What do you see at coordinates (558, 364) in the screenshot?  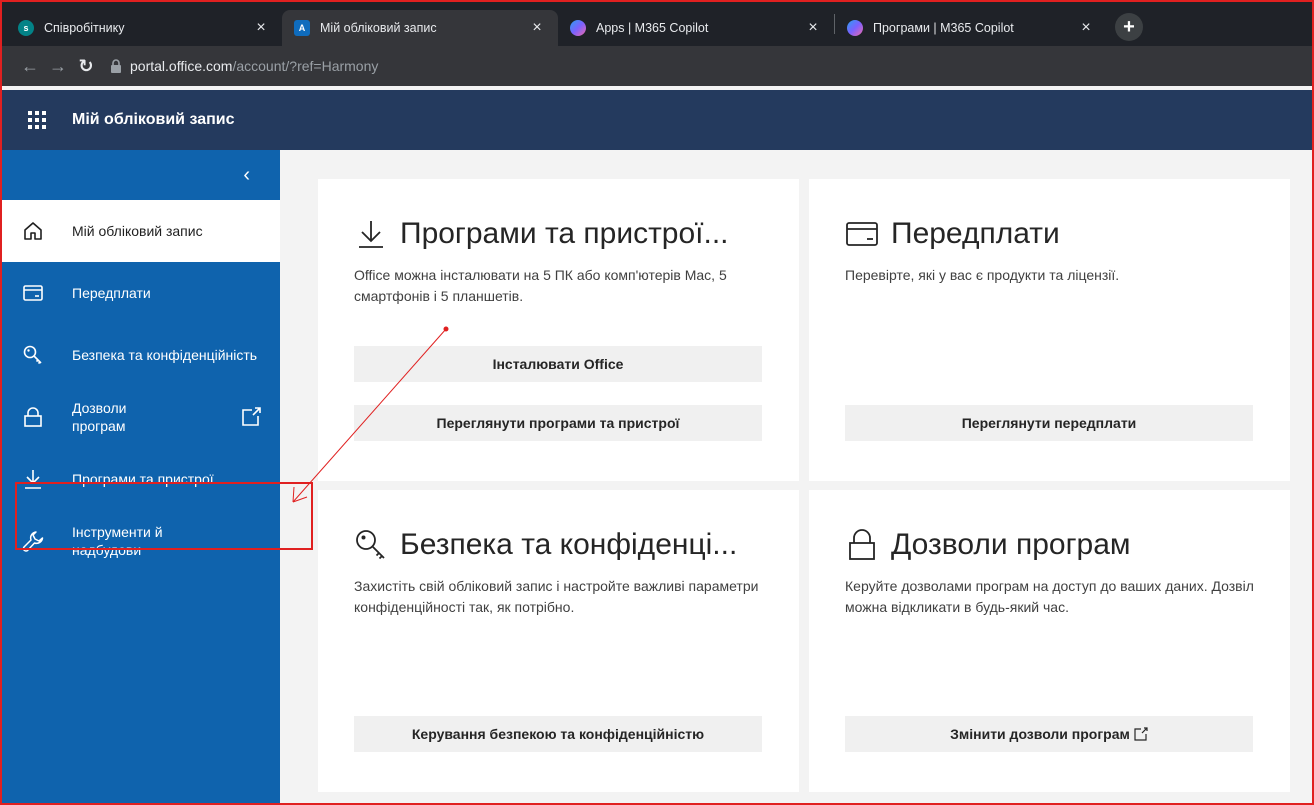 I see `install-office-button: Інсталювати Office` at bounding box center [558, 364].